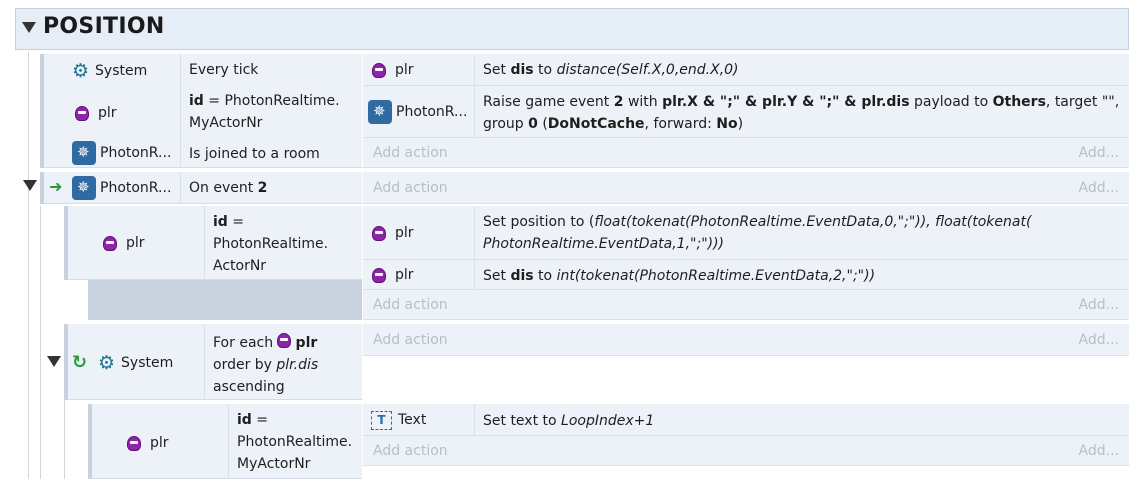 The height and width of the screenshot is (479, 1129). I want to click on condition-text: Every tick, so click(224, 70).